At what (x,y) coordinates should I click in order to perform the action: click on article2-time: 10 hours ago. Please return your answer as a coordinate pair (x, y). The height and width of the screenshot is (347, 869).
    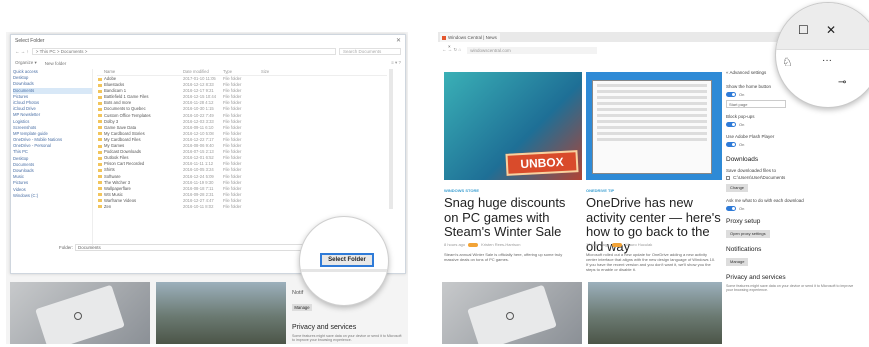
    Looking at the image, I should click on (598, 244).